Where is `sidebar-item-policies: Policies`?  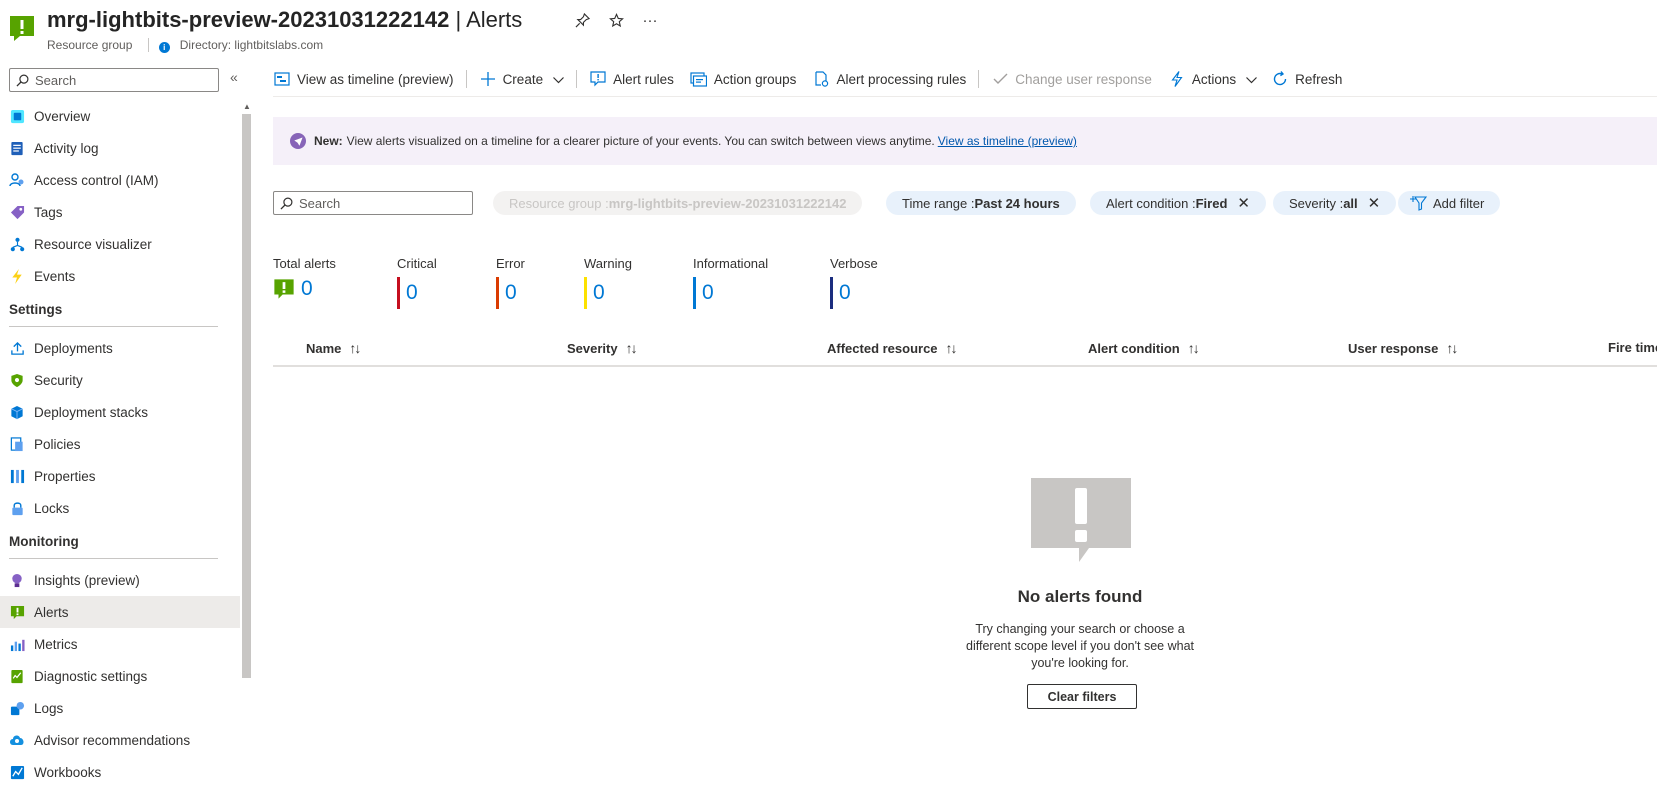
sidebar-item-policies: Policies is located at coordinates (120, 444).